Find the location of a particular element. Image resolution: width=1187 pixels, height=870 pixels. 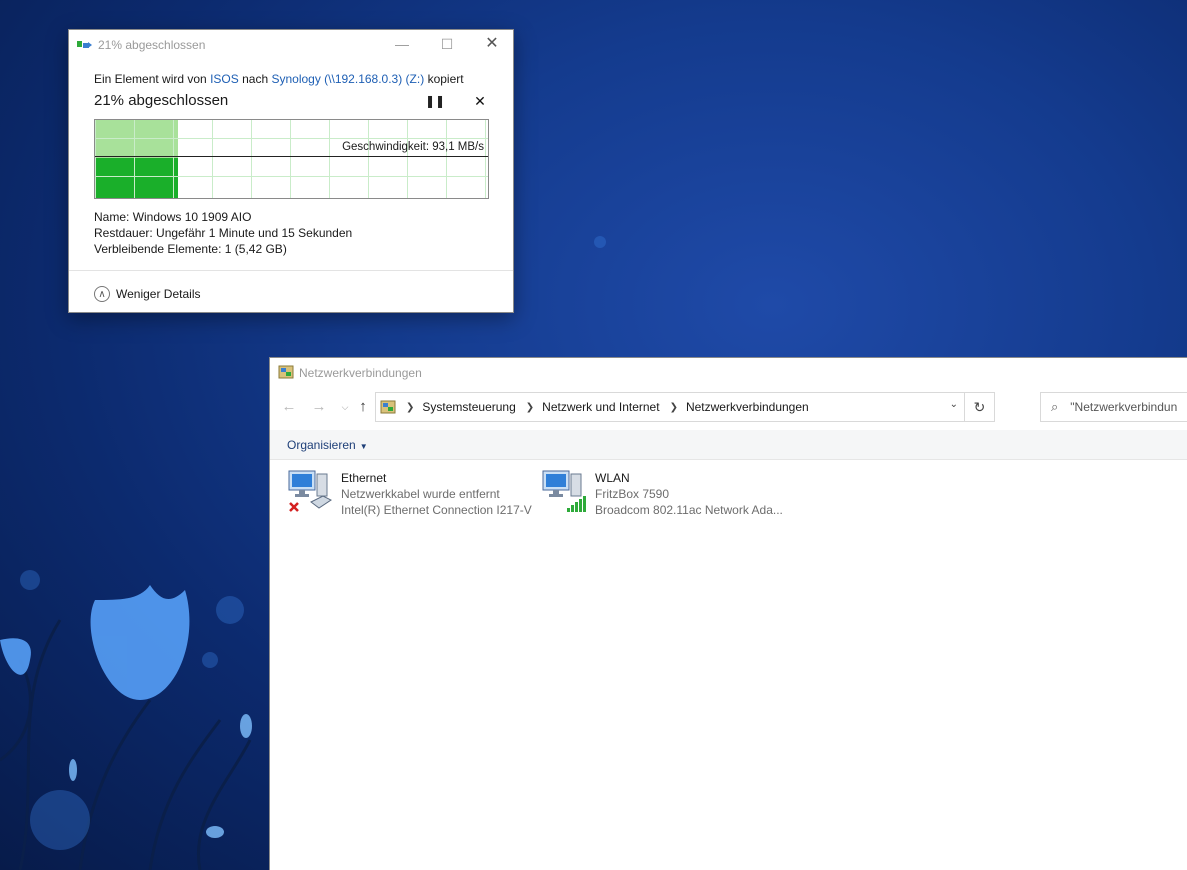

organize-label: Organisieren is located at coordinates (321, 445).